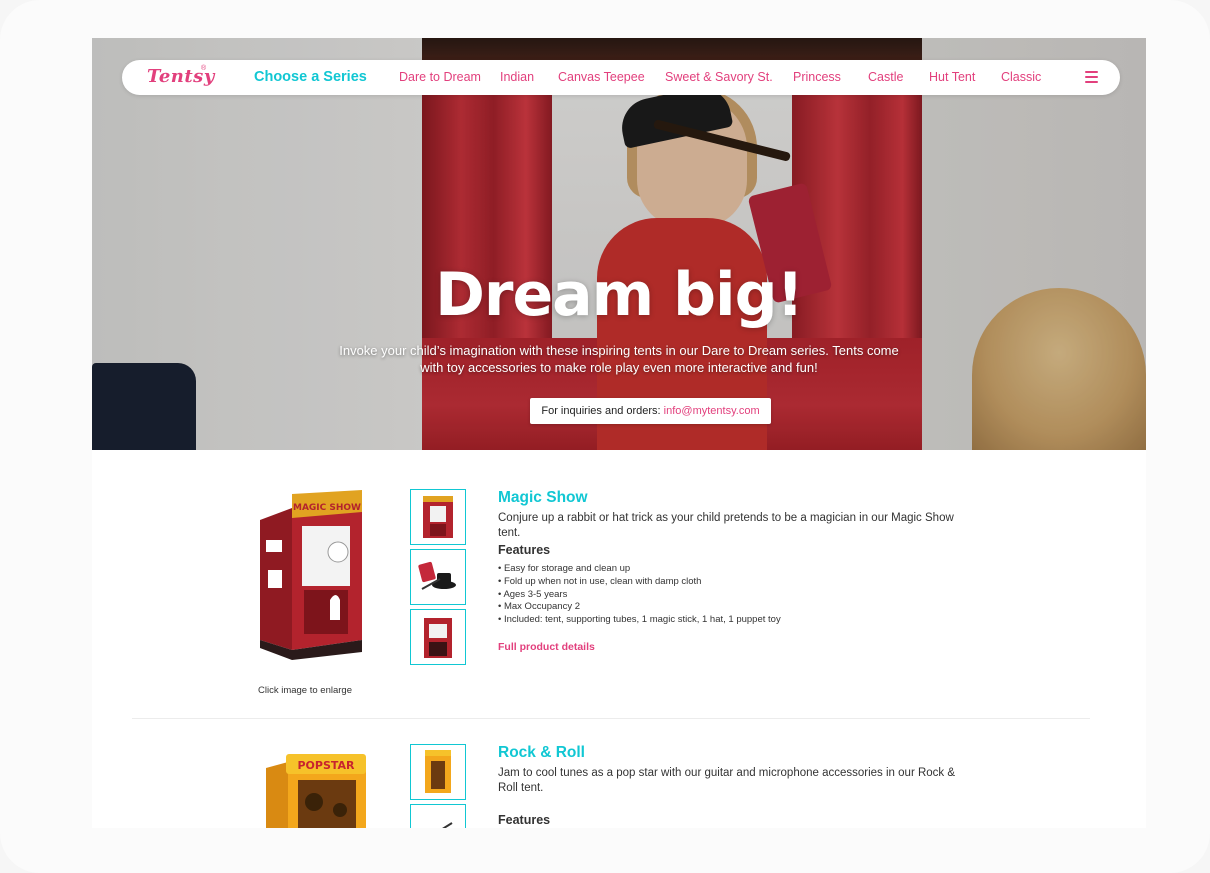 The image size is (1210, 873). I want to click on nav-link-sweet-savory: Sweet & Savory St., so click(719, 77).